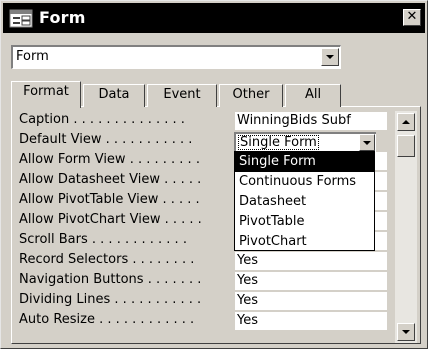 Image resolution: width=428 pixels, height=349 pixels. What do you see at coordinates (278, 142) in the screenshot?
I see `default-view-value: Single Form` at bounding box center [278, 142].